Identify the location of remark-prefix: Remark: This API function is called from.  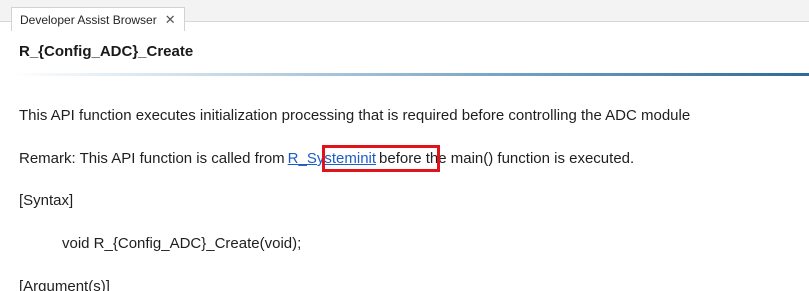
(152, 158).